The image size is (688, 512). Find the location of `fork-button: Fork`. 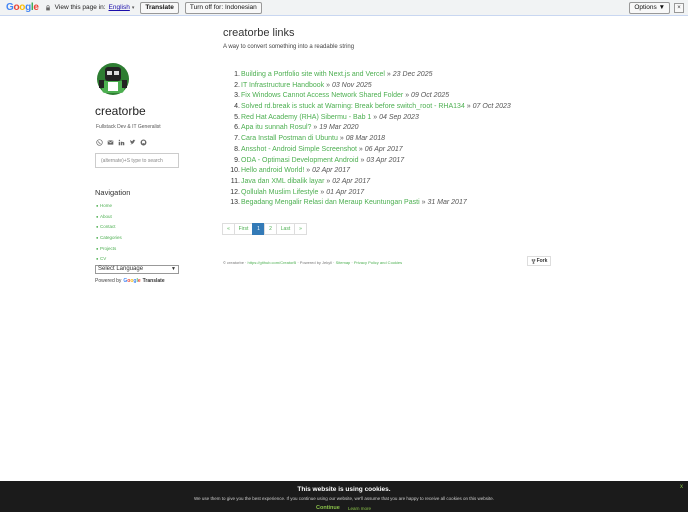

fork-button: Fork is located at coordinates (539, 261).